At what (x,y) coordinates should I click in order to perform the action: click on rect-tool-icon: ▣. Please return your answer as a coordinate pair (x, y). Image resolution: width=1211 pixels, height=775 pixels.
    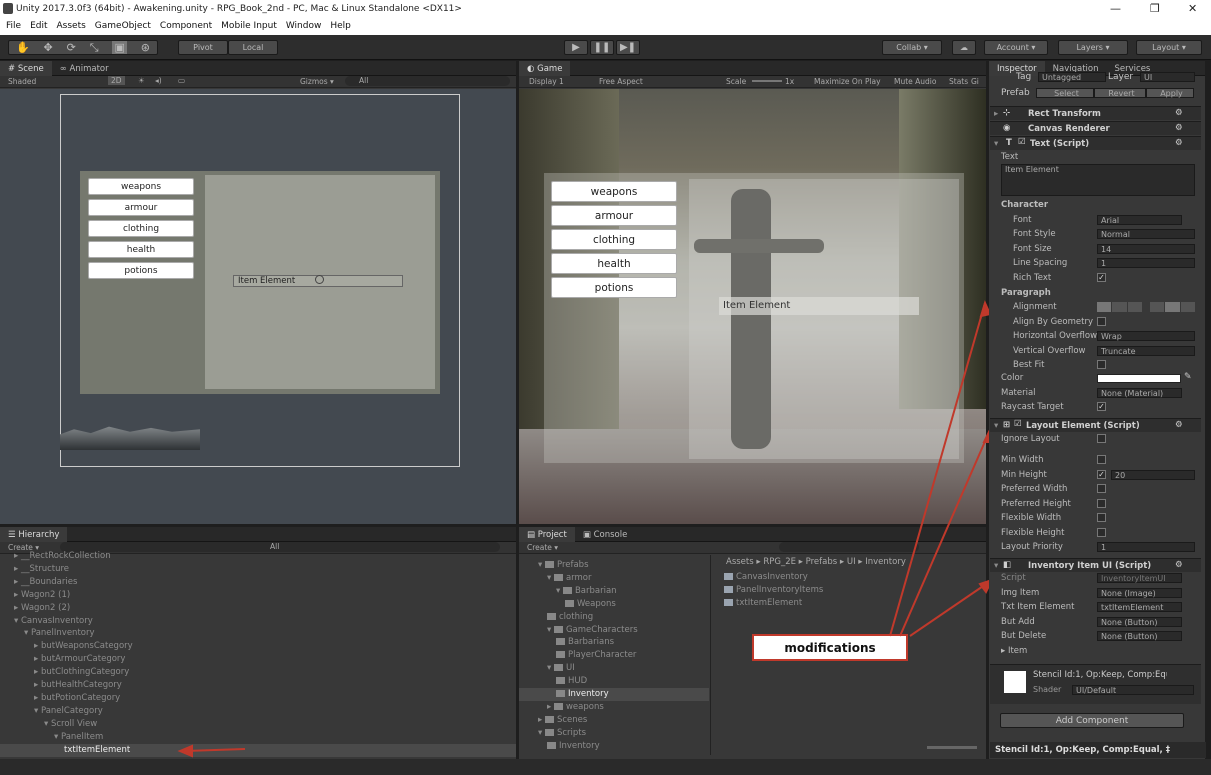
    Looking at the image, I should click on (119, 47).